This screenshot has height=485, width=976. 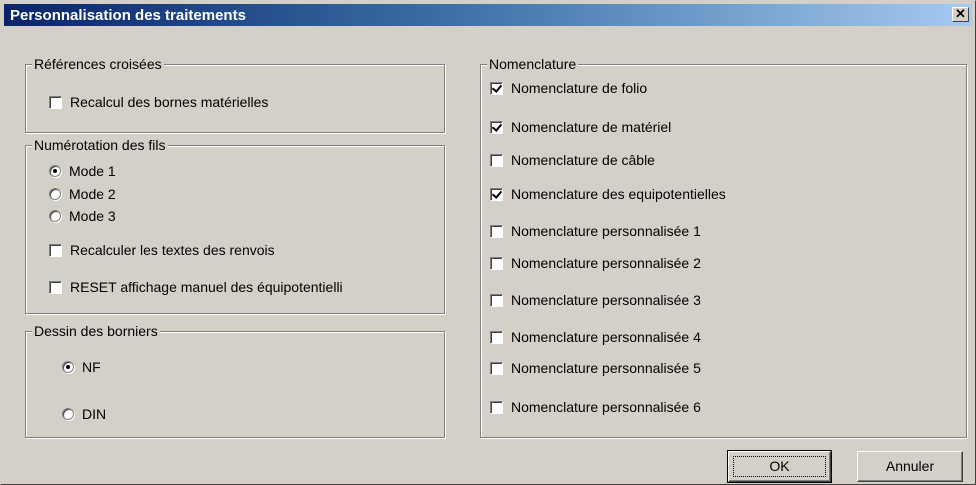 What do you see at coordinates (606, 337) in the screenshot?
I see `nomenclature-perso-4-label: Nomenclature personnalisée 4` at bounding box center [606, 337].